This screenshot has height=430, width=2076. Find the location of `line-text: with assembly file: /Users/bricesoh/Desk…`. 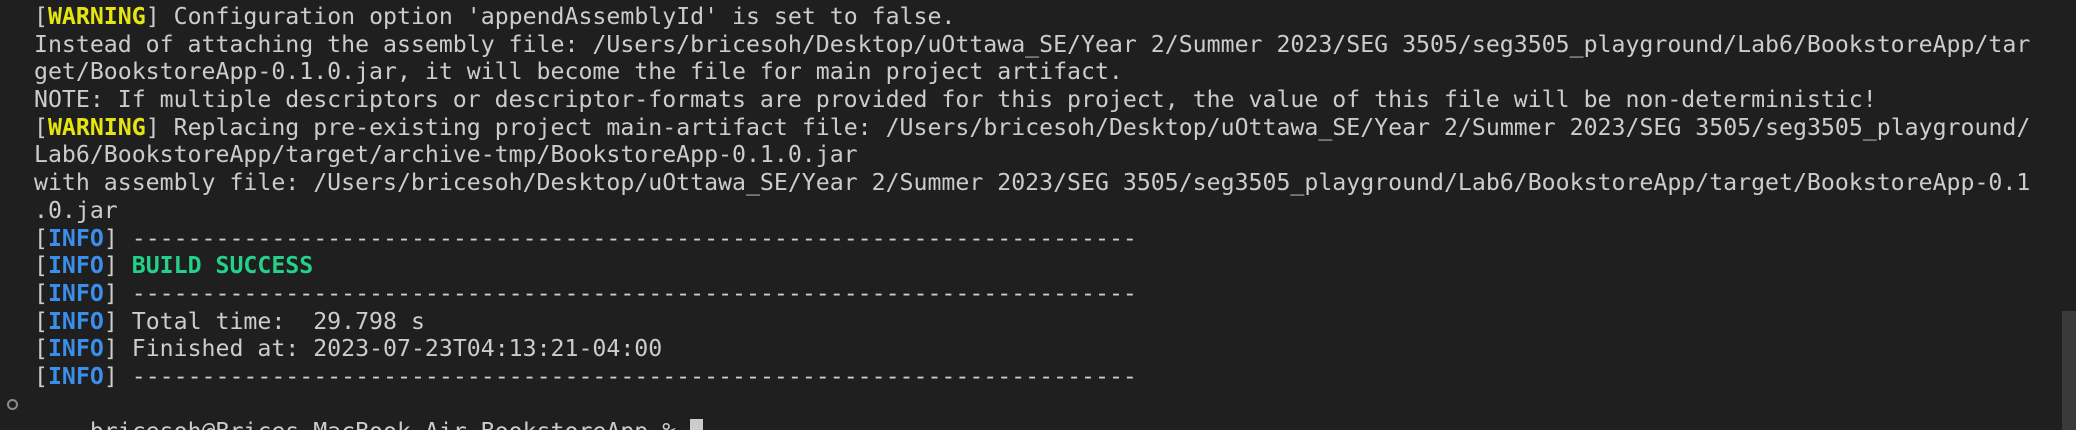

line-text: with assembly file: /Users/bricesoh/Desk… is located at coordinates (1032, 183).